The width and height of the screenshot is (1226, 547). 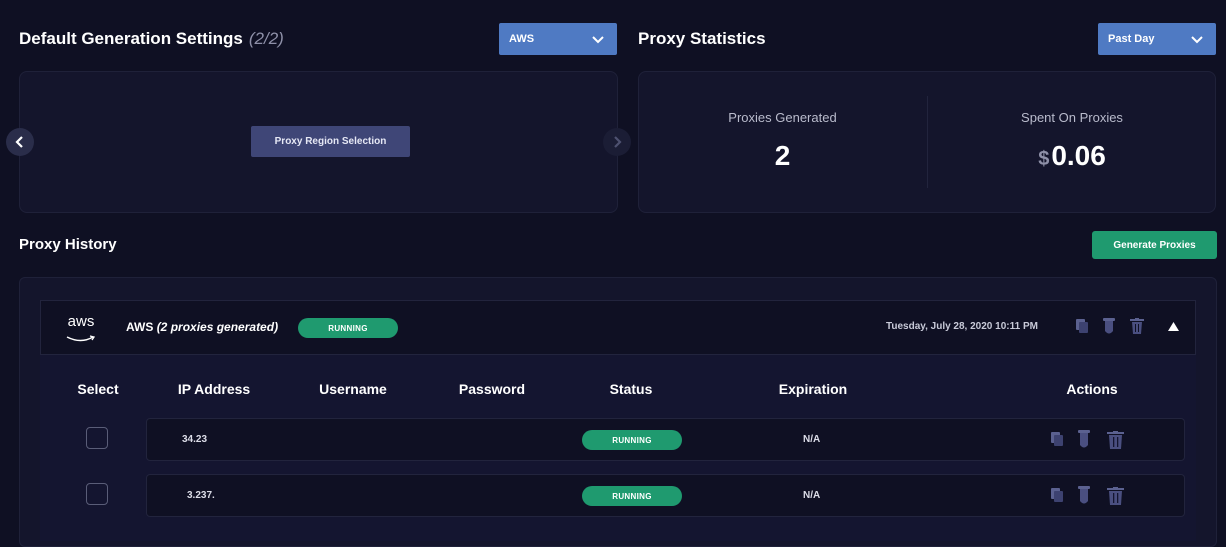 What do you see at coordinates (558, 39) in the screenshot?
I see `provider-select: AWS` at bounding box center [558, 39].